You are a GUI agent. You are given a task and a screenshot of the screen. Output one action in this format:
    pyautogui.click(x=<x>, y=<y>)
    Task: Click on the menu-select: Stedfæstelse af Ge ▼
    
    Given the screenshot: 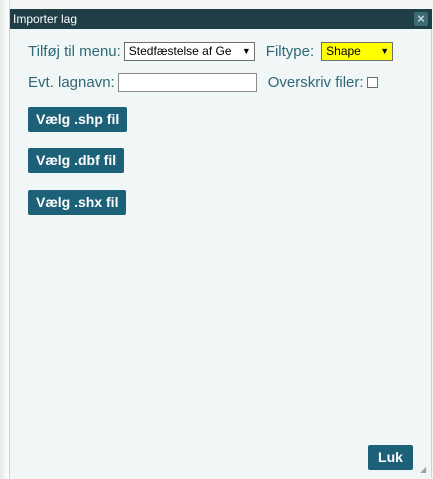 What is the action you would take?
    pyautogui.click(x=189, y=51)
    